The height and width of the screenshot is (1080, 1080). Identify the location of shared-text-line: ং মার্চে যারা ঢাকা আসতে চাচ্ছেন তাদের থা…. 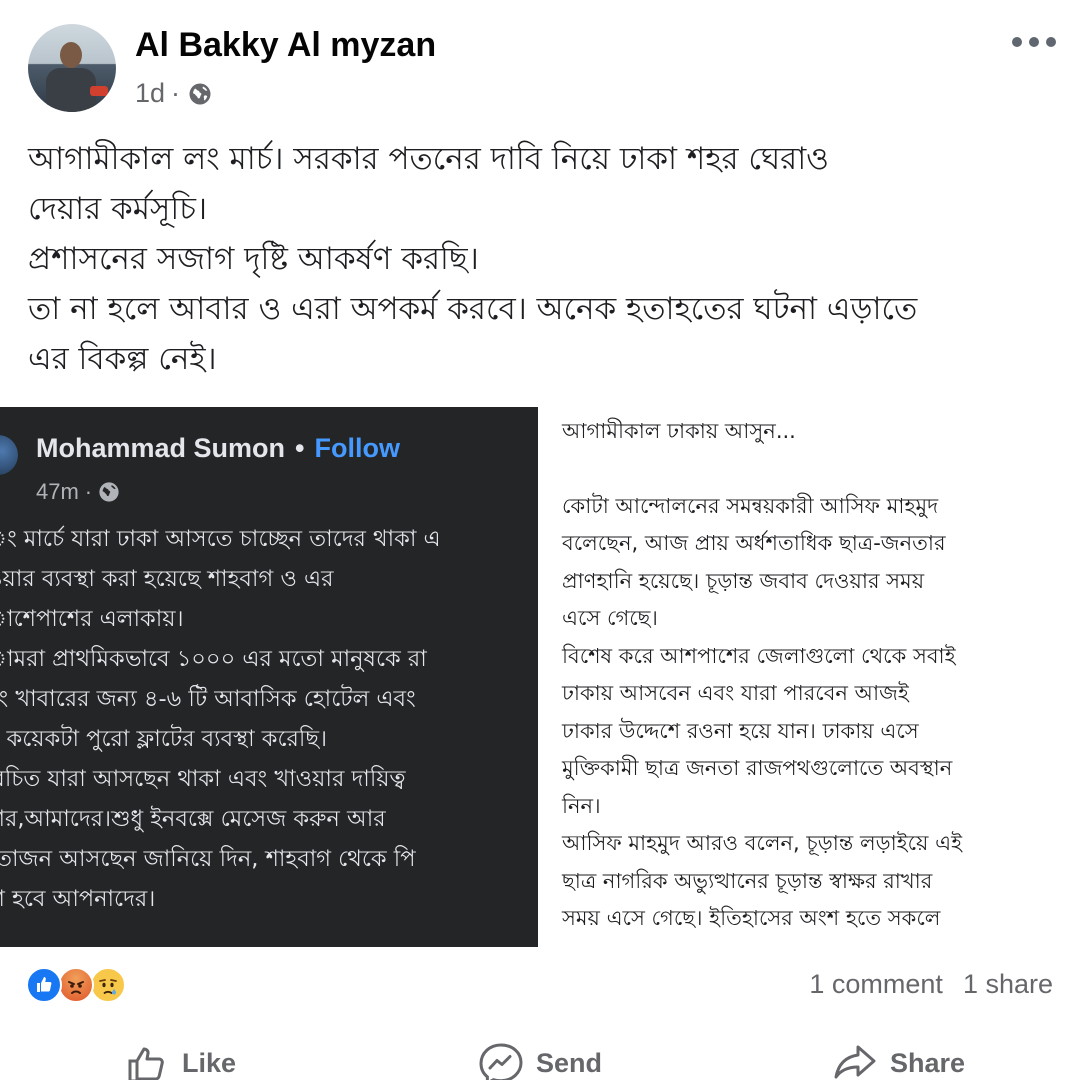
(220, 539).